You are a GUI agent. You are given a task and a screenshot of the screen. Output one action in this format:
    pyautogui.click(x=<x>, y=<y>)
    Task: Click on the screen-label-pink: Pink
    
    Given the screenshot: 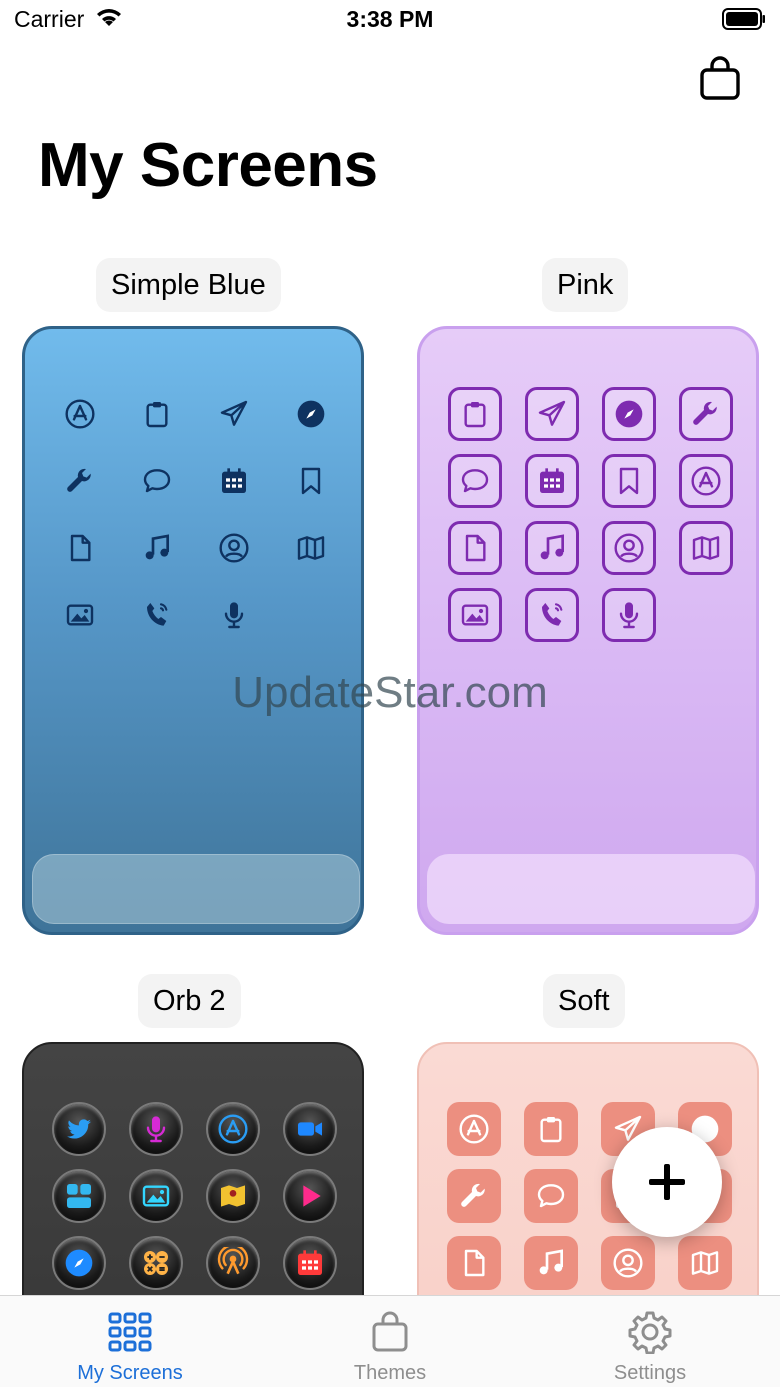 What is the action you would take?
    pyautogui.click(x=585, y=285)
    